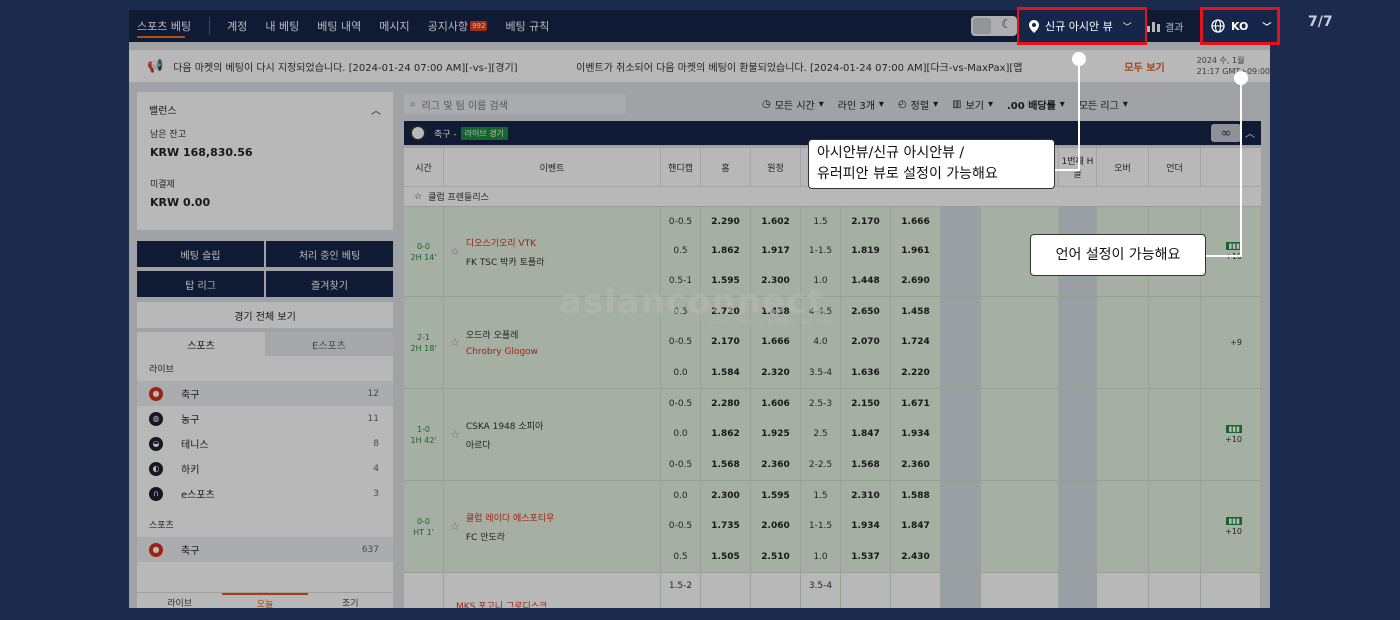 Image resolution: width=1400 pixels, height=620 pixels. Describe the element at coordinates (725, 373) in the screenshot. I see `odds-button: 1.584` at that location.